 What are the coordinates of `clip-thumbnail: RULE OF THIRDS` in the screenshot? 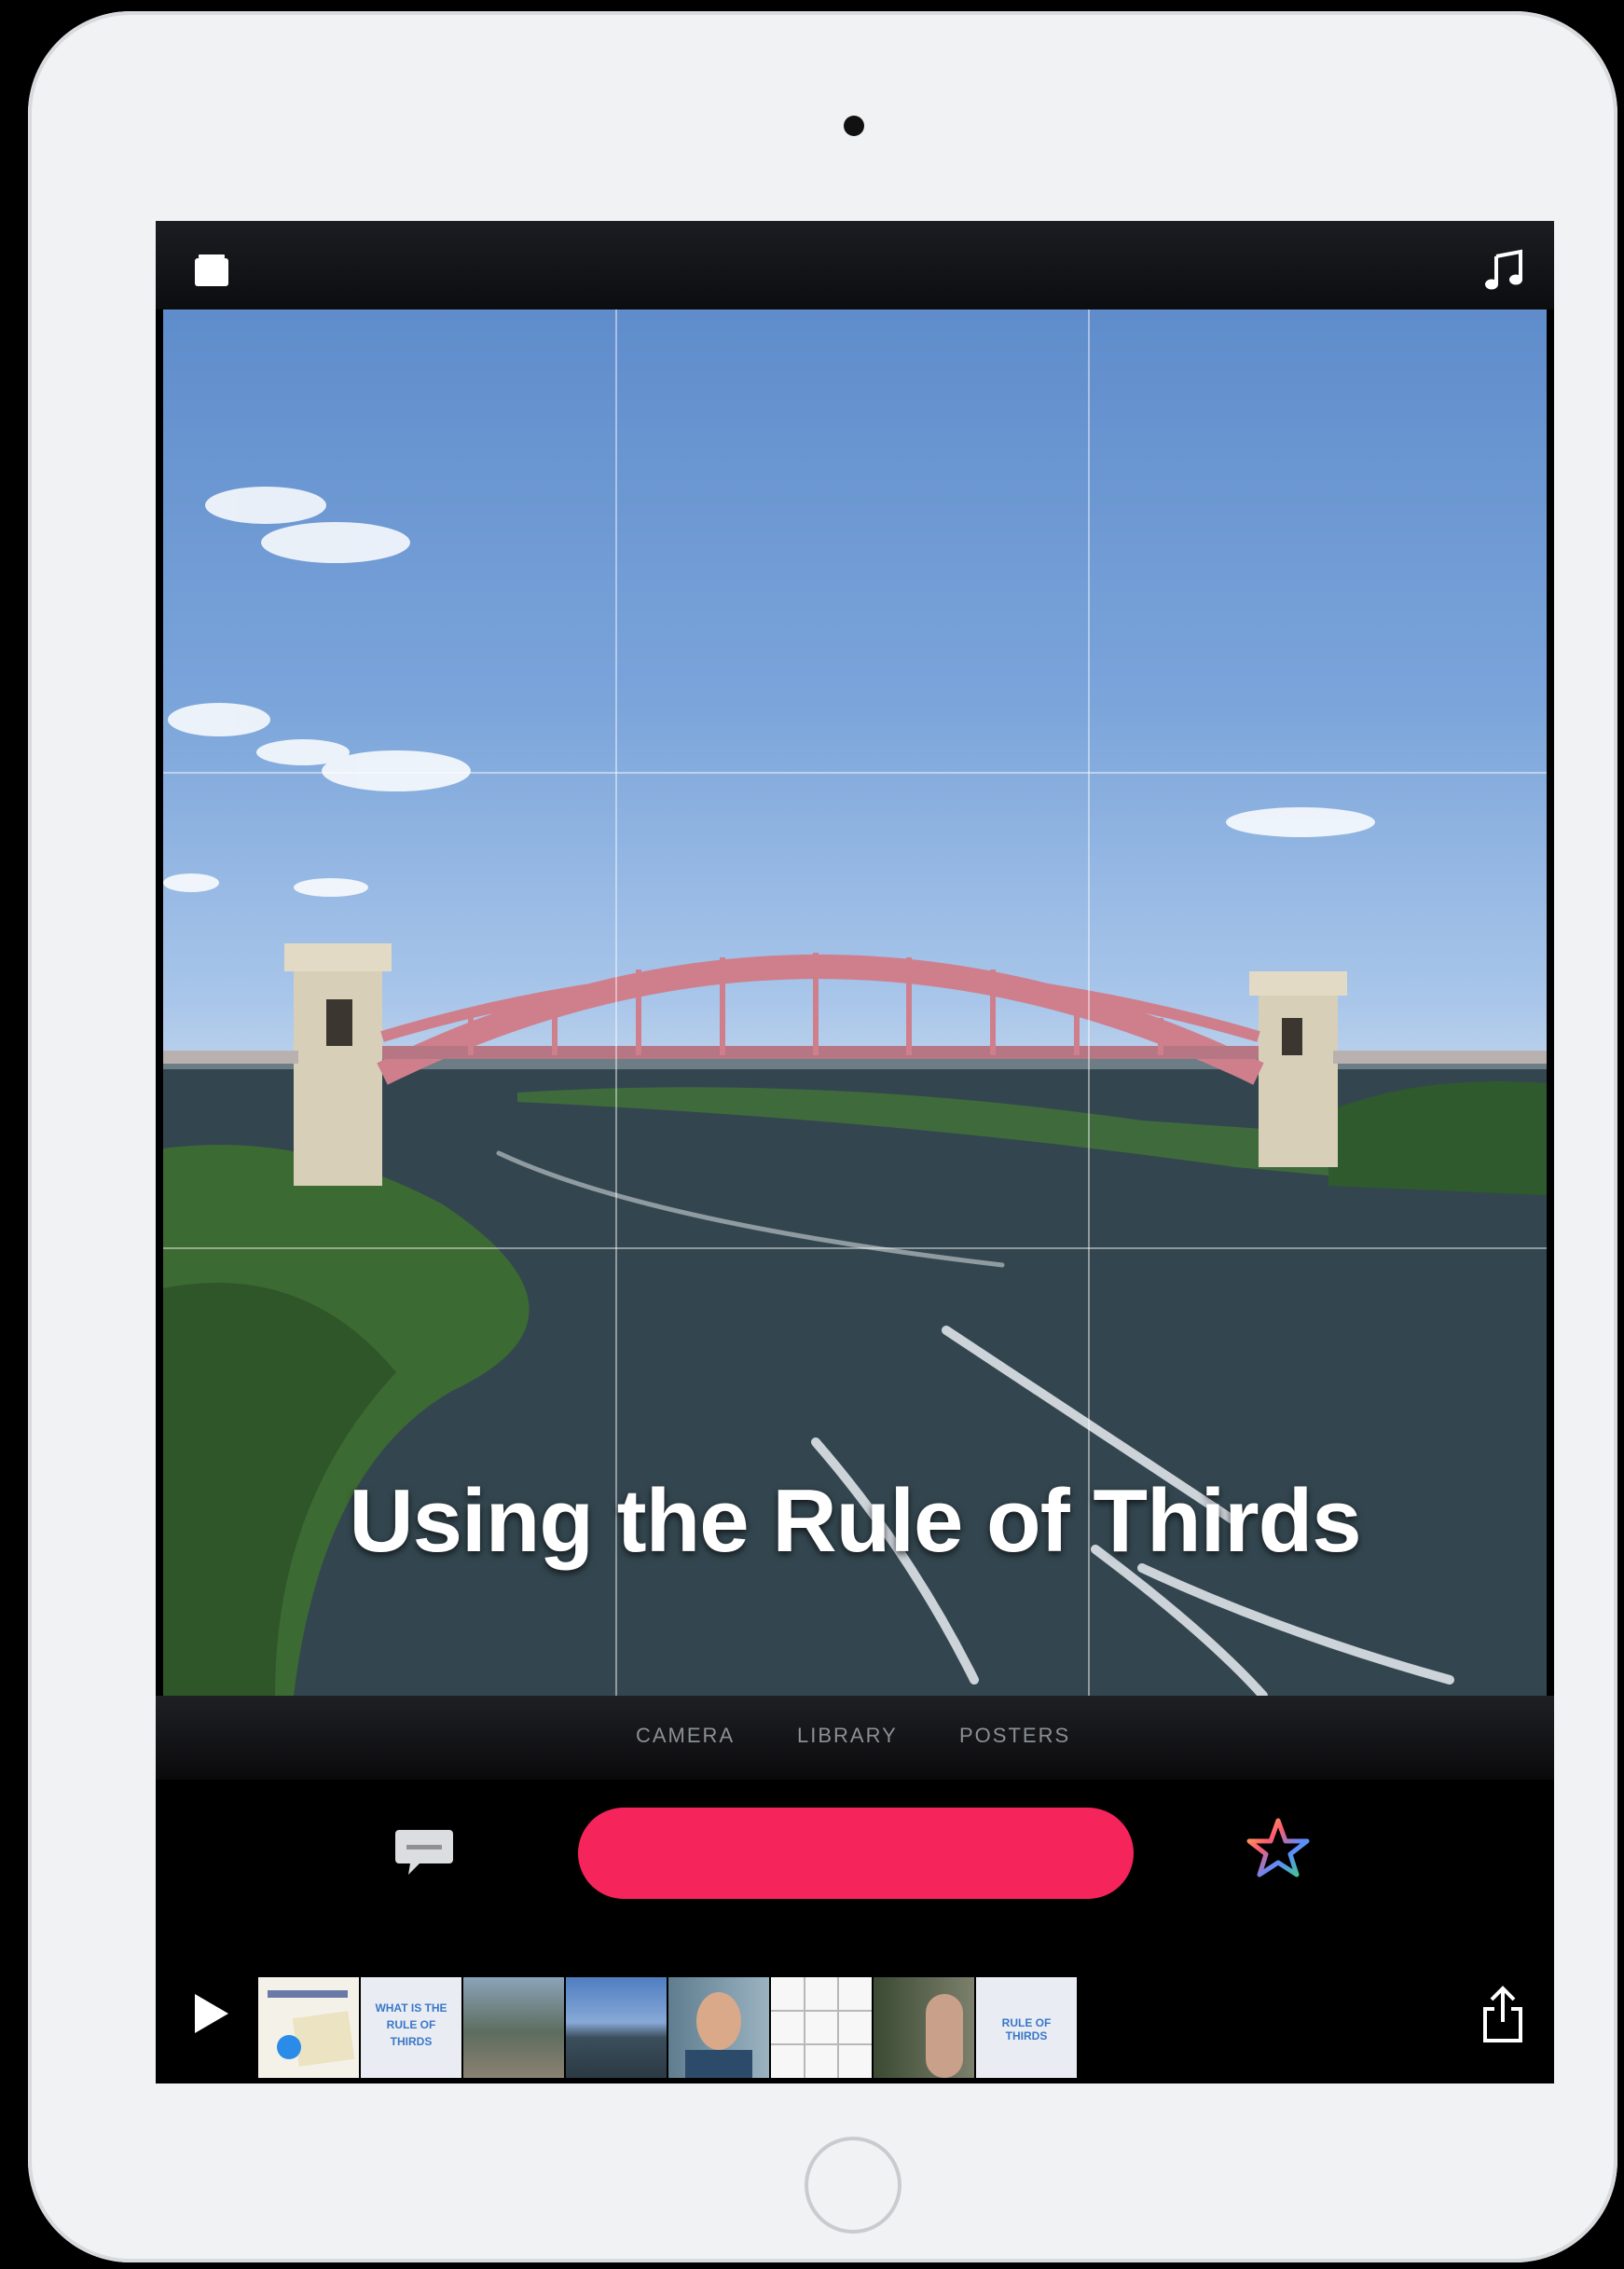 It's located at (1026, 2028).